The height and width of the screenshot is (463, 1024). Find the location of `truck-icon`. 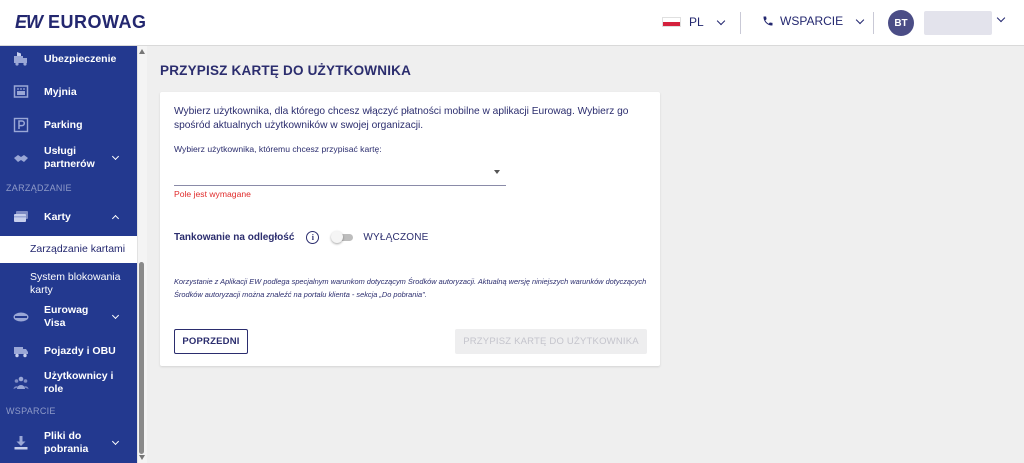

truck-icon is located at coordinates (21, 351).